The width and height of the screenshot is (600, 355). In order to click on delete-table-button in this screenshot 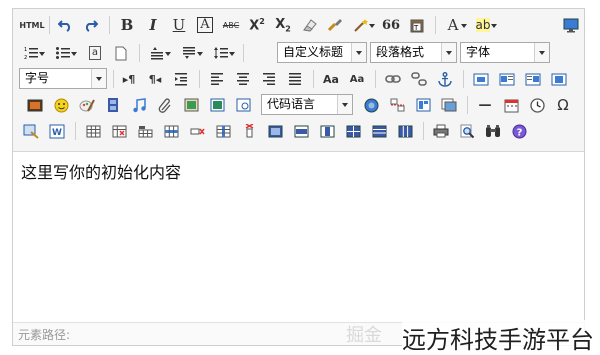, I will do `click(119, 131)`.